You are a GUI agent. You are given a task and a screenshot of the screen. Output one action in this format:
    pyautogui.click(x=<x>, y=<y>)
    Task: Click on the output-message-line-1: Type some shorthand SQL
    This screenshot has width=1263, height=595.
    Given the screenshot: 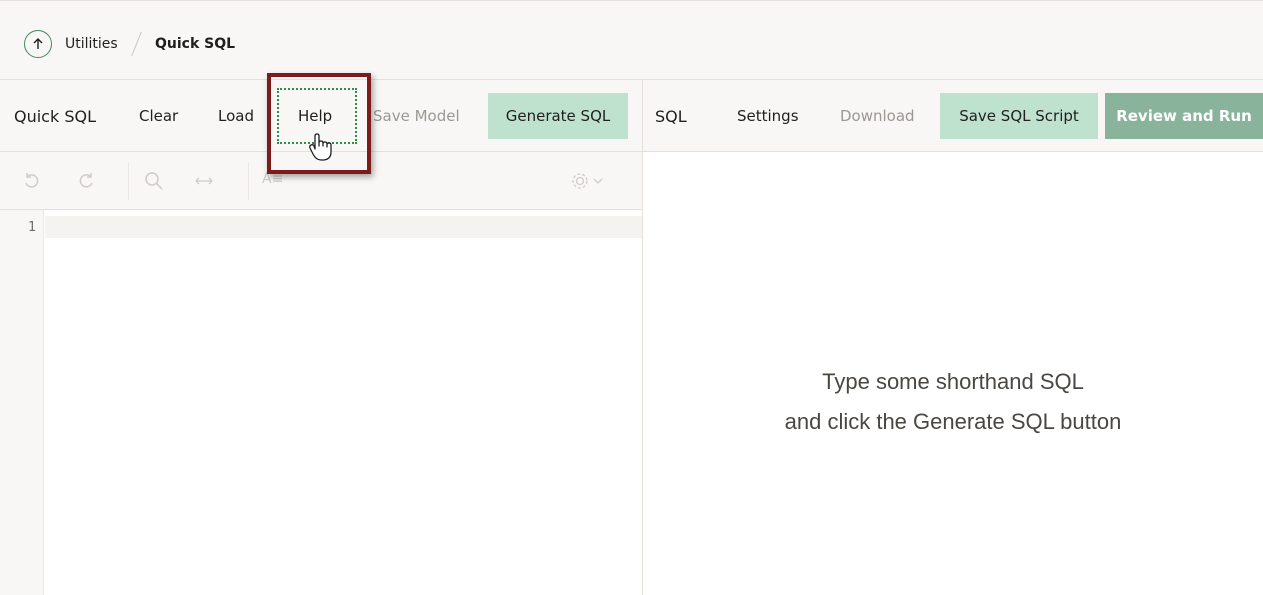 What is the action you would take?
    pyautogui.click(x=953, y=381)
    